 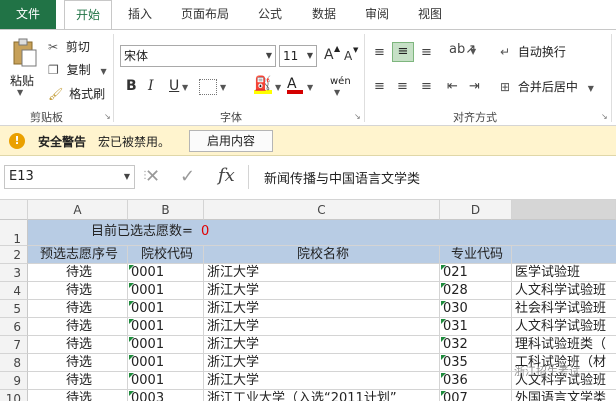 What do you see at coordinates (298, 56) in the screenshot?
I see `font-size-combo: 11 ▼` at bounding box center [298, 56].